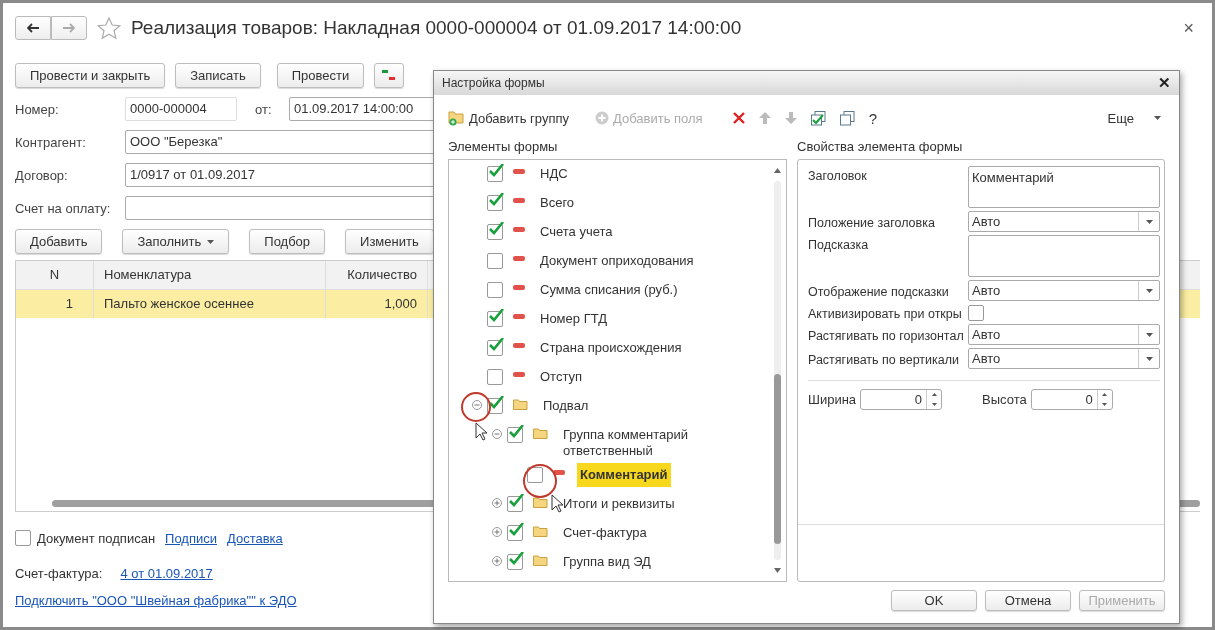  Describe the element at coordinates (777, 370) in the screenshot. I see `scrollbar` at that location.